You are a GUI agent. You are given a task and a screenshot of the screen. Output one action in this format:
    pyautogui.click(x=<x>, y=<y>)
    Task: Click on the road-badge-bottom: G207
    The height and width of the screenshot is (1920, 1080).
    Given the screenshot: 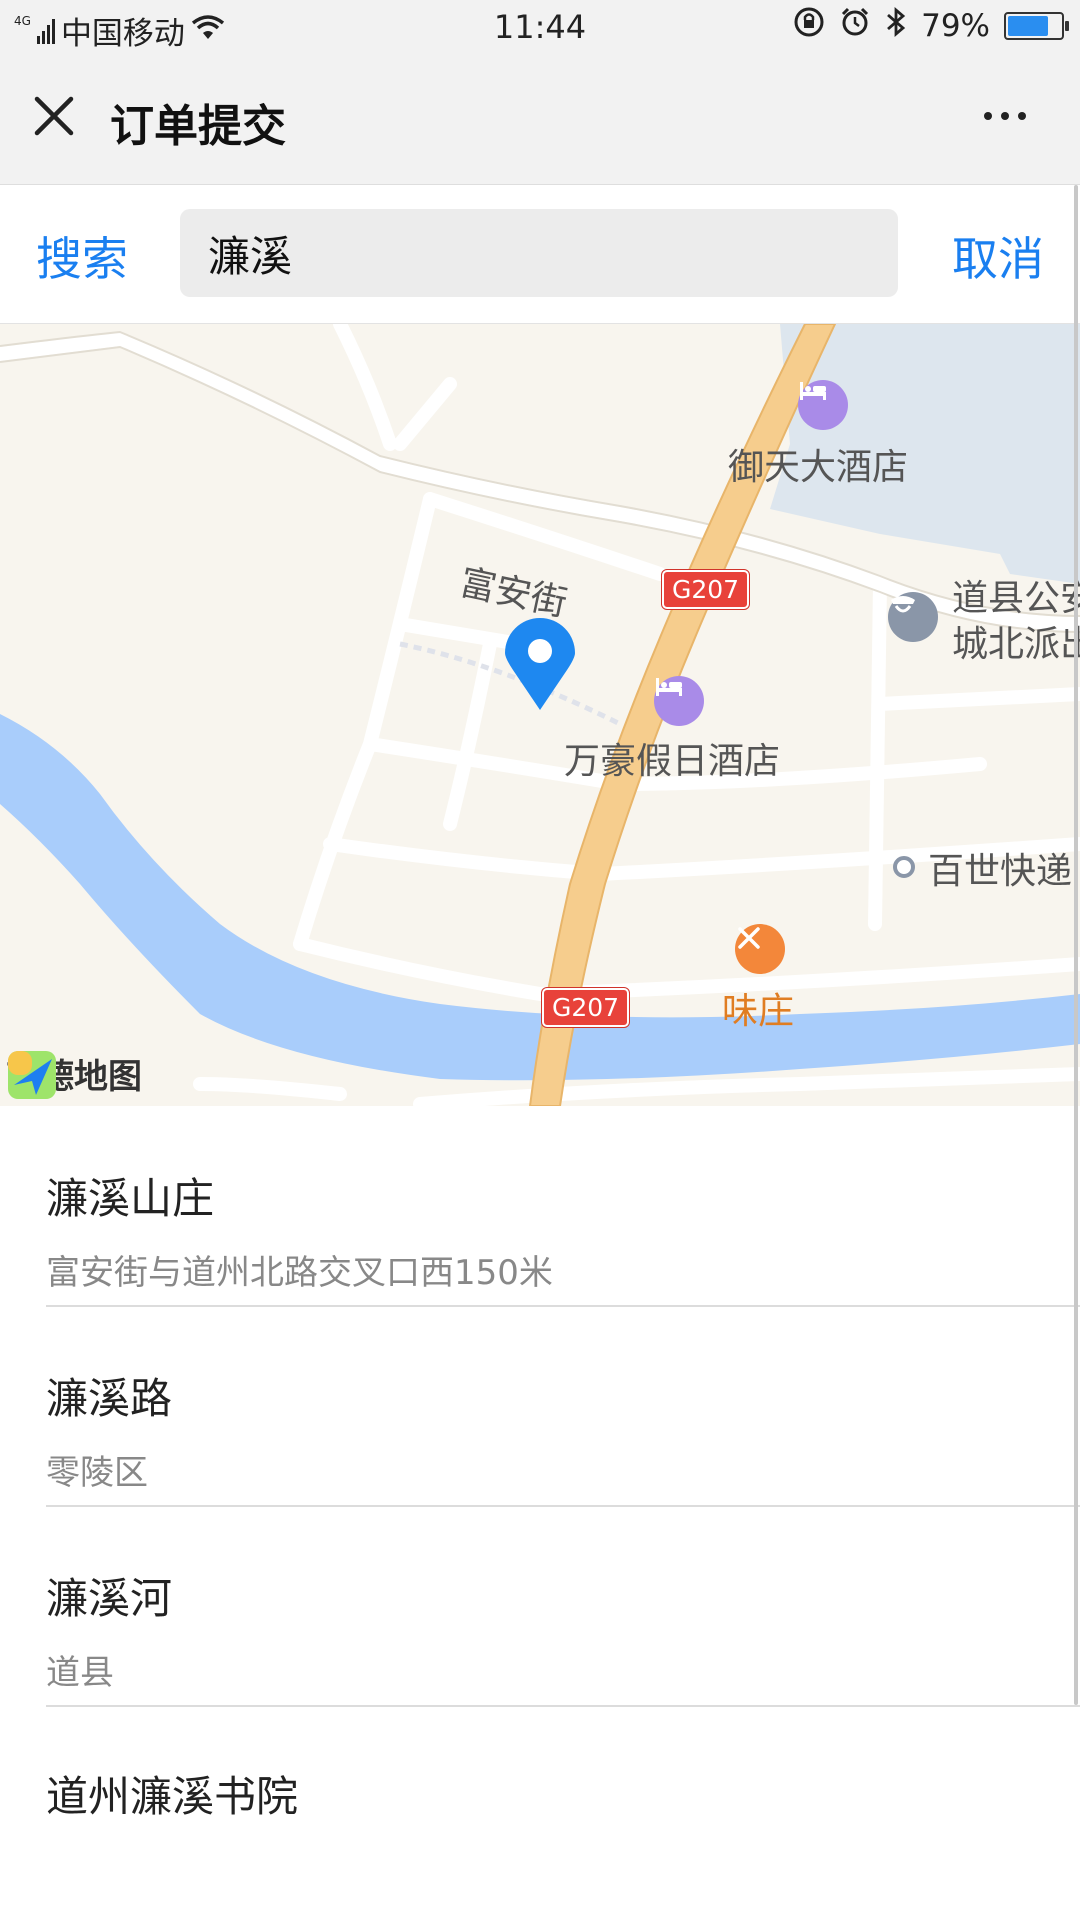 What is the action you would take?
    pyautogui.click(x=586, y=1007)
    